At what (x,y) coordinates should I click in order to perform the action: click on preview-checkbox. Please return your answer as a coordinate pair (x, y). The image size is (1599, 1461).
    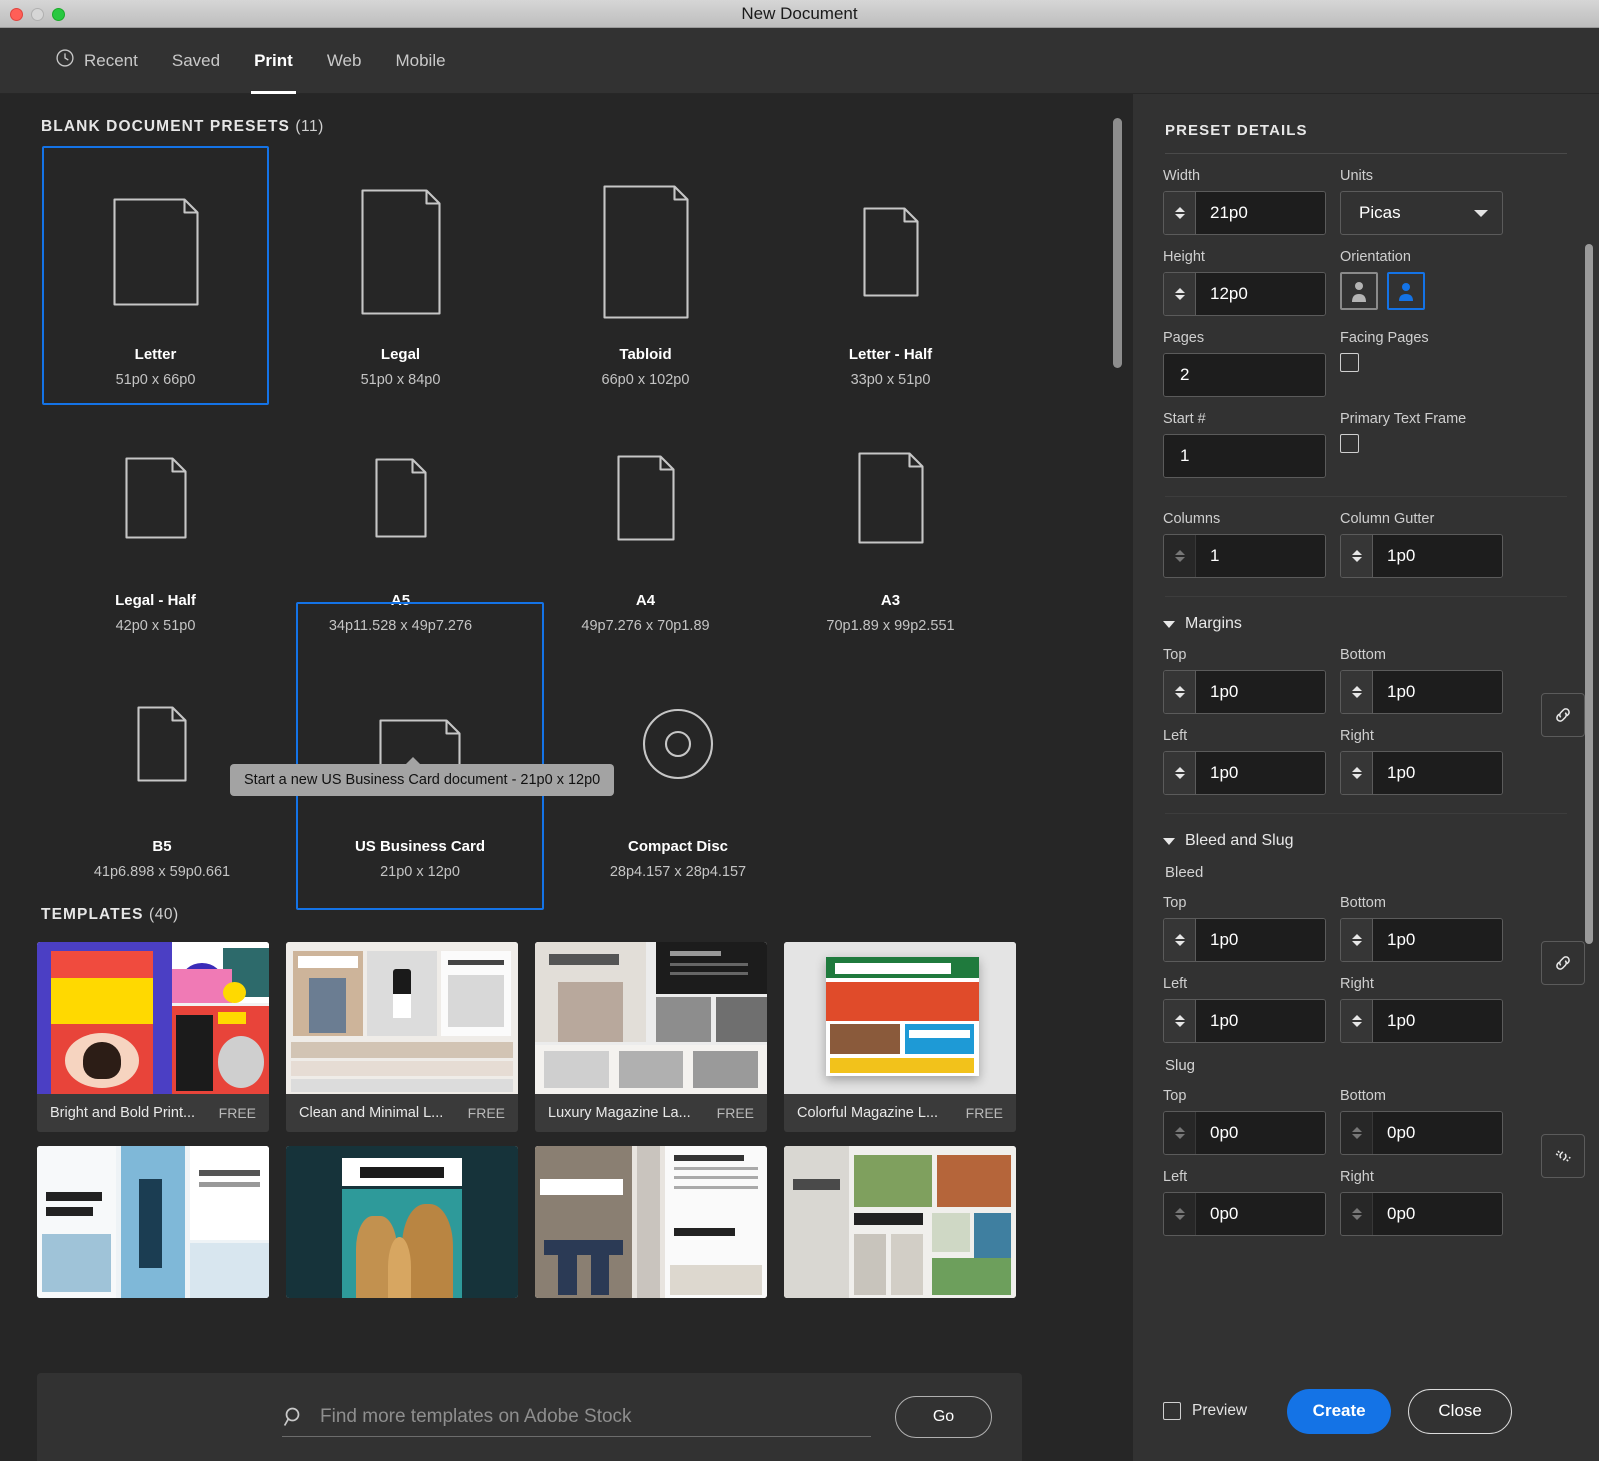
    Looking at the image, I should click on (1172, 1411).